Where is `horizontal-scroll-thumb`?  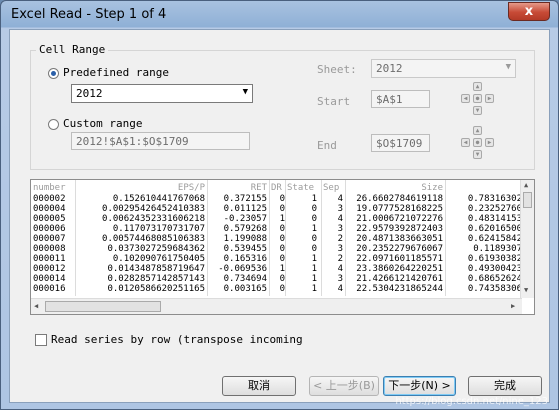
horizontal-scroll-thumb is located at coordinates (103, 306).